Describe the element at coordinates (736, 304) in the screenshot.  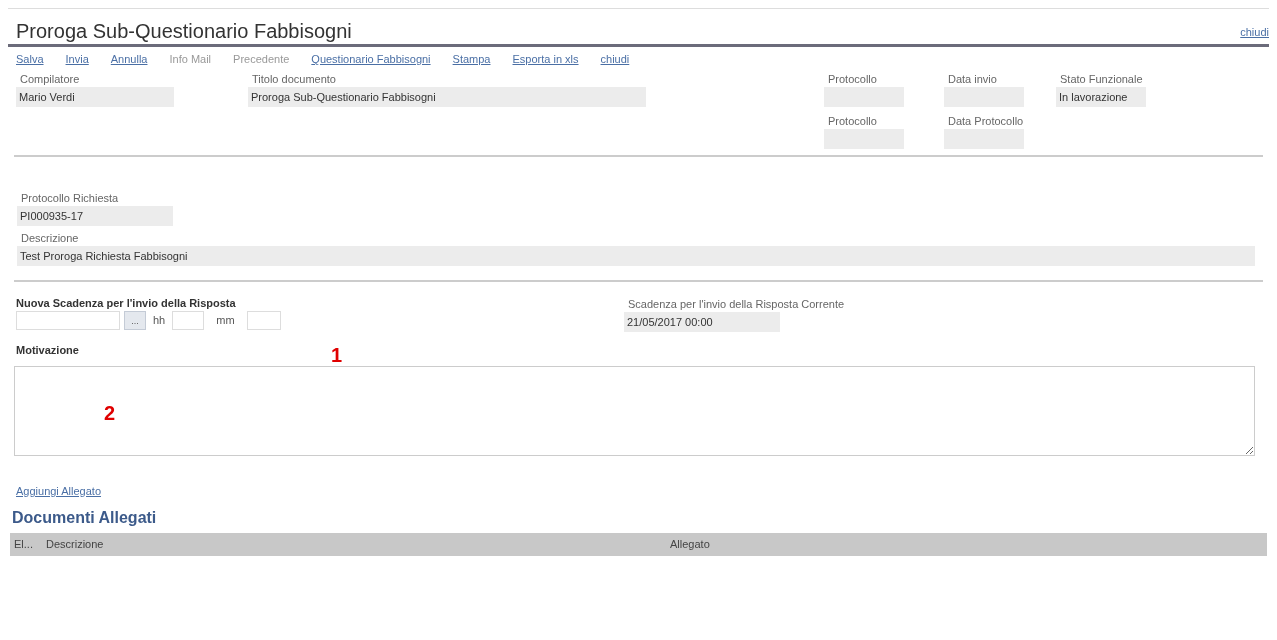
I see `field-label: Scadenza per l'invio della Risposta Corrente` at that location.